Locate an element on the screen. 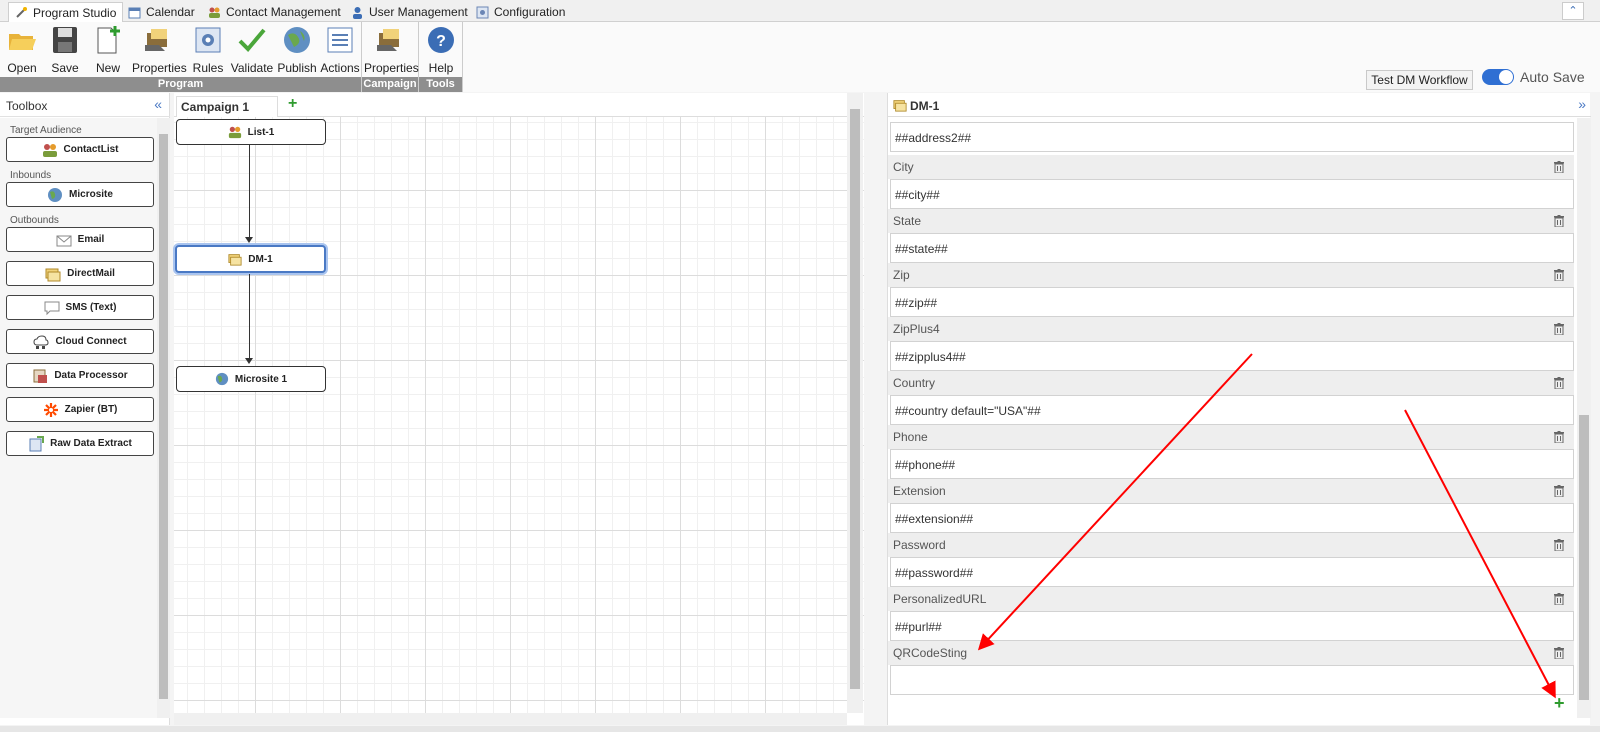  help-button: ? Help is located at coordinates (441, 50).